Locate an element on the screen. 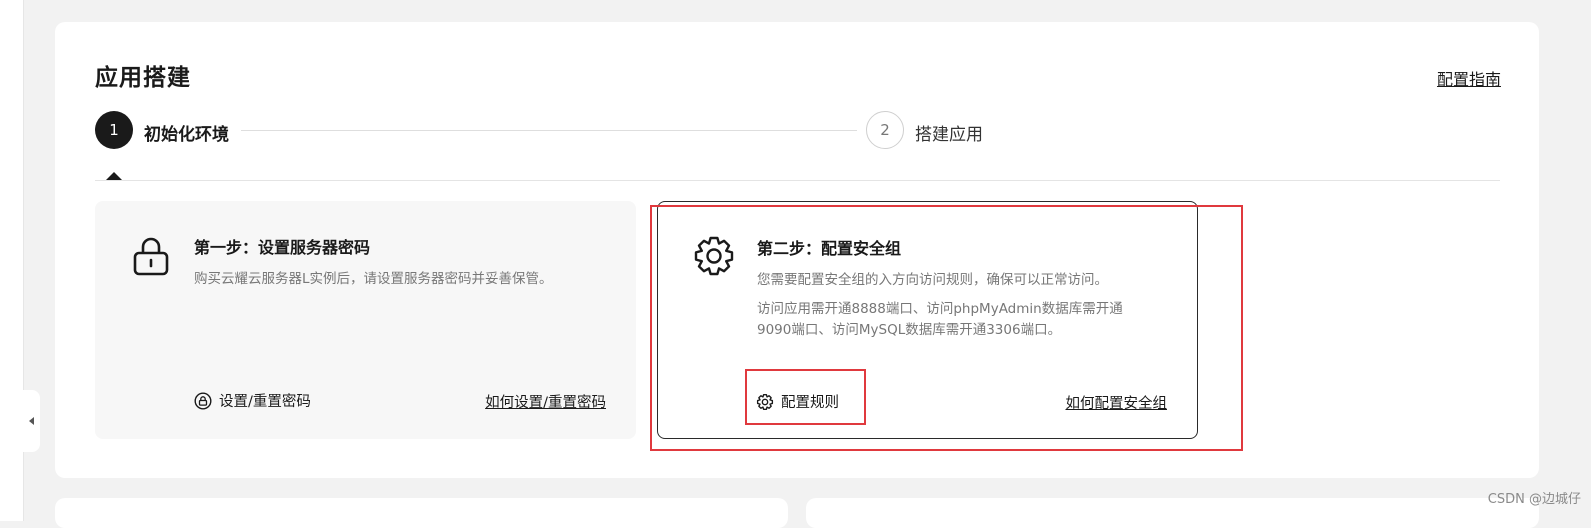 Image resolution: width=1591 pixels, height=528 pixels. lock-icon is located at coordinates (151, 256).